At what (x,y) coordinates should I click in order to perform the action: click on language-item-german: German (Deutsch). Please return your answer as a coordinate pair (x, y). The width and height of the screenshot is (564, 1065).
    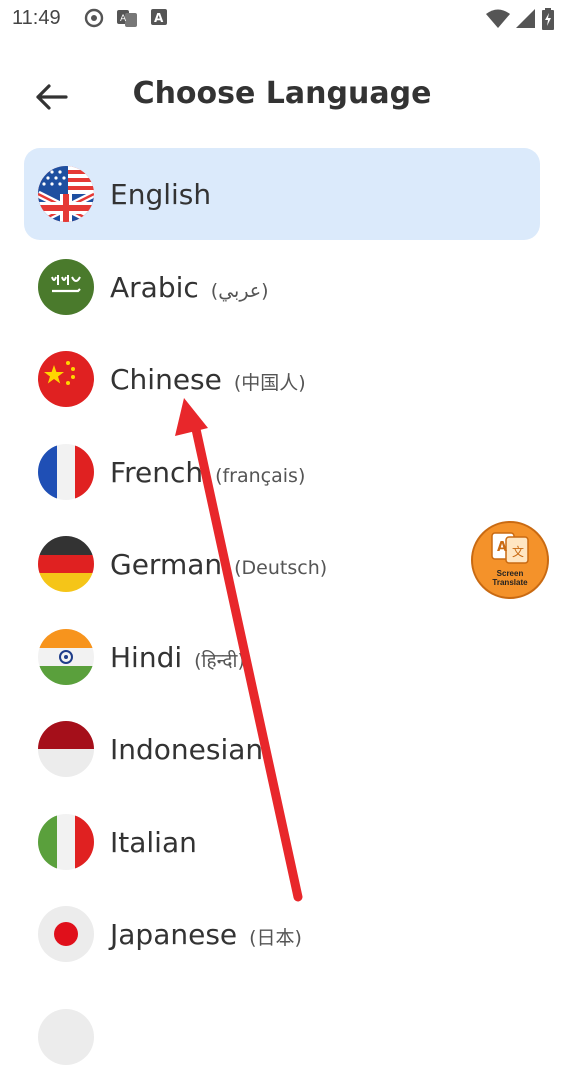
    Looking at the image, I should click on (282, 564).